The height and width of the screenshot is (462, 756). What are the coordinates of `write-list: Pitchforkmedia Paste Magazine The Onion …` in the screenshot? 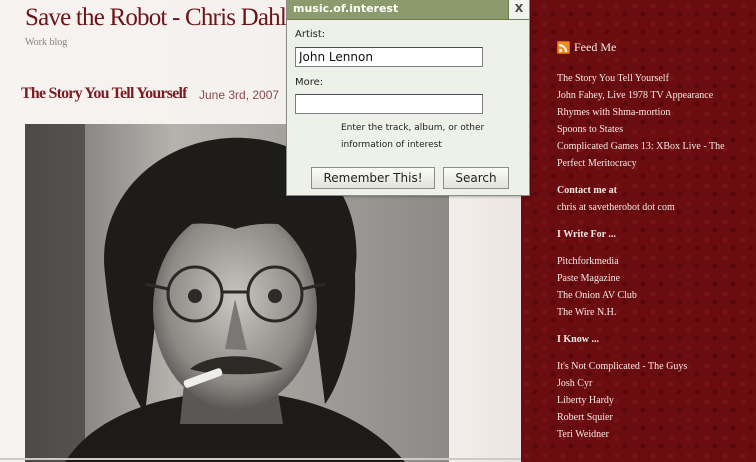 It's located at (597, 287).